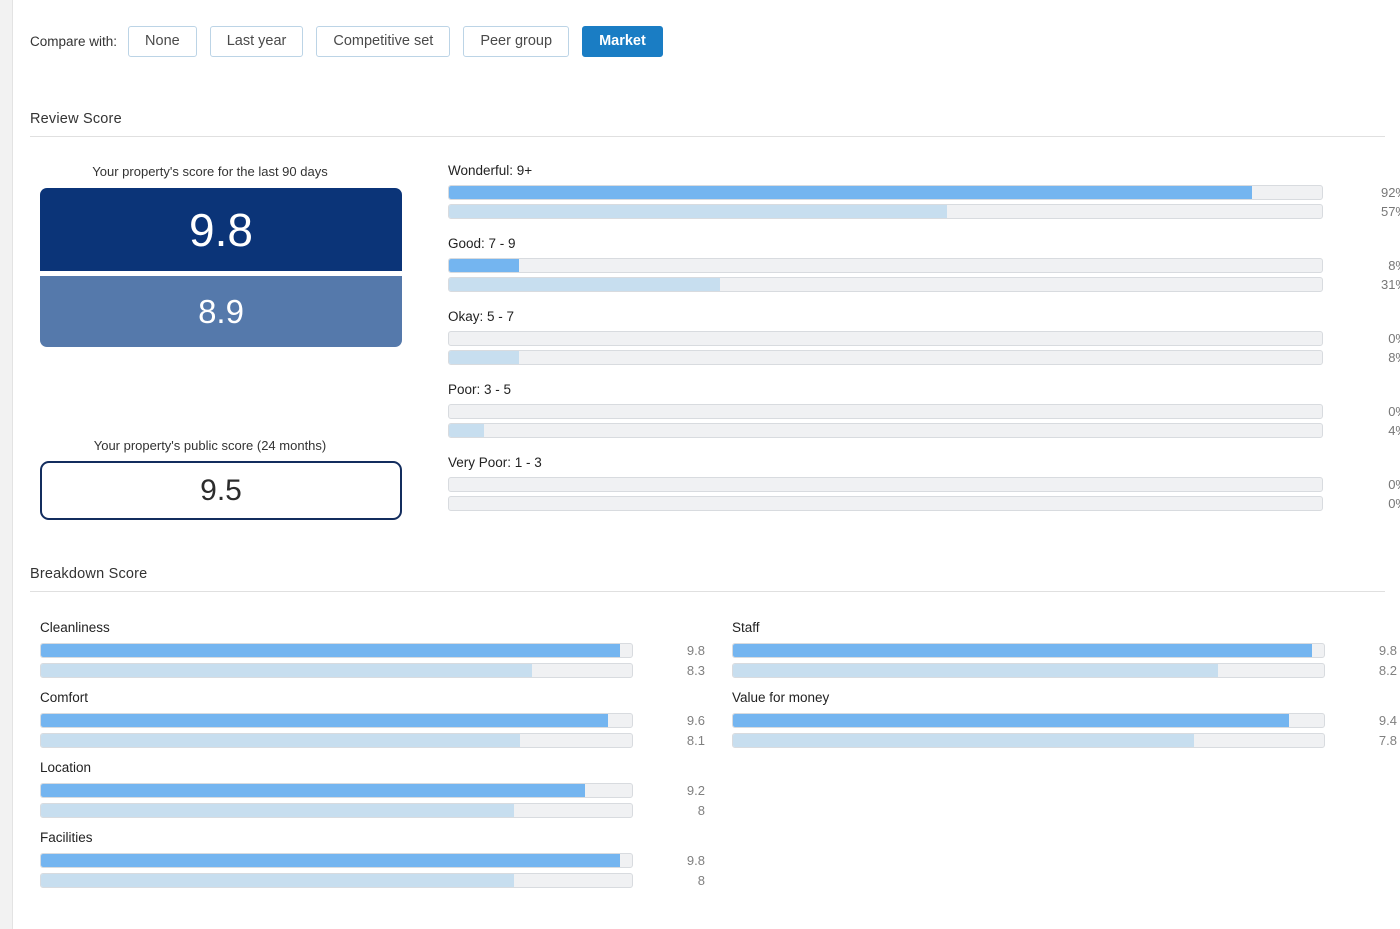  I want to click on breakdown-value: 9.2, so click(695, 790).